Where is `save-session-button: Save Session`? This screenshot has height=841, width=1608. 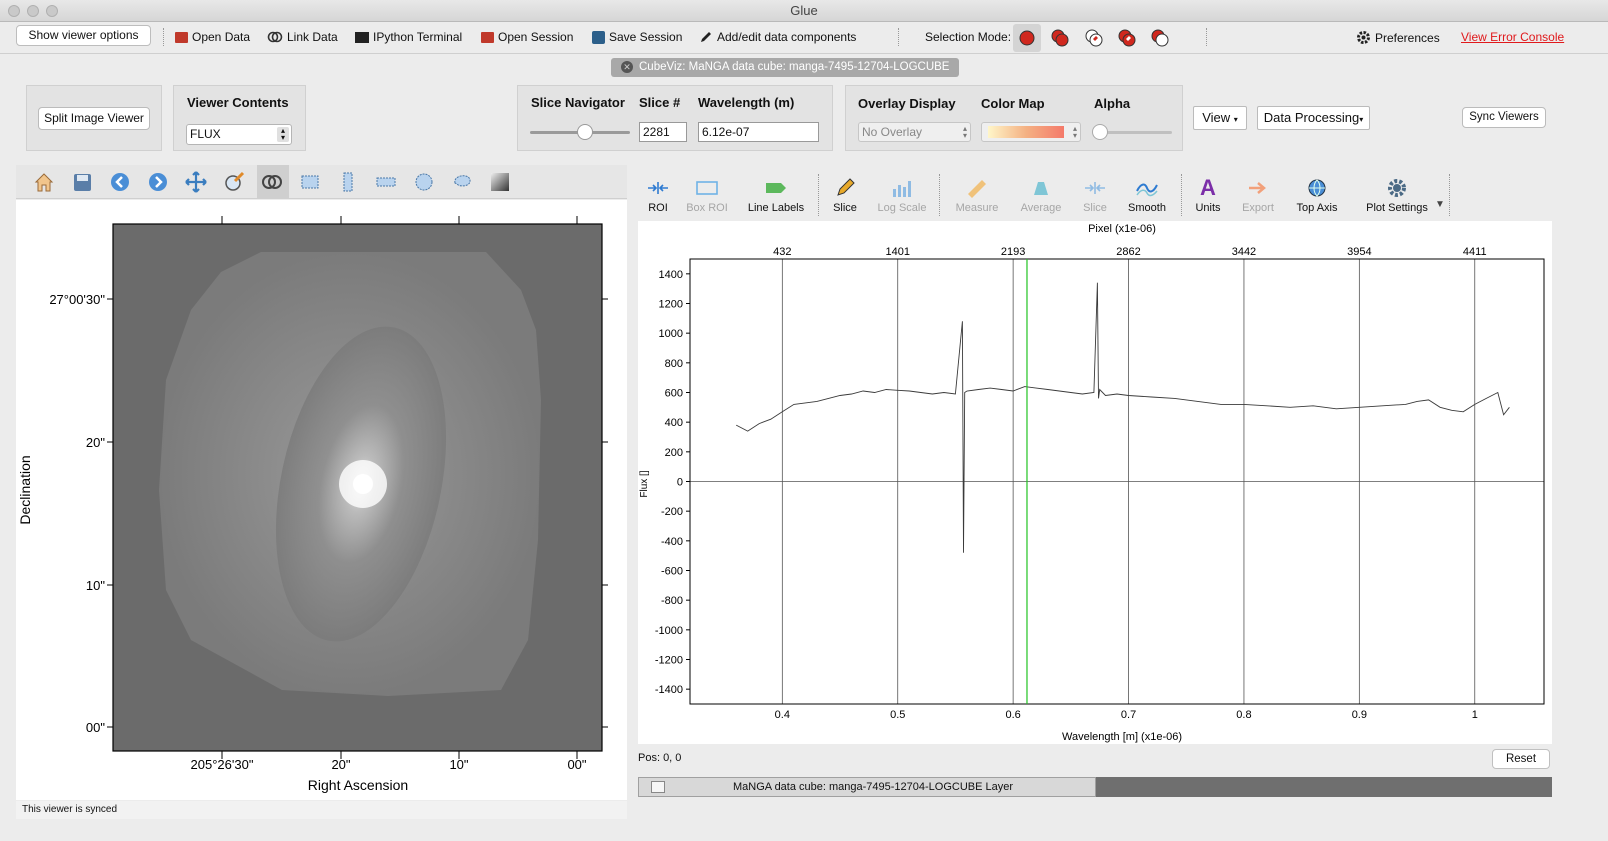
save-session-button: Save Session is located at coordinates (637, 37).